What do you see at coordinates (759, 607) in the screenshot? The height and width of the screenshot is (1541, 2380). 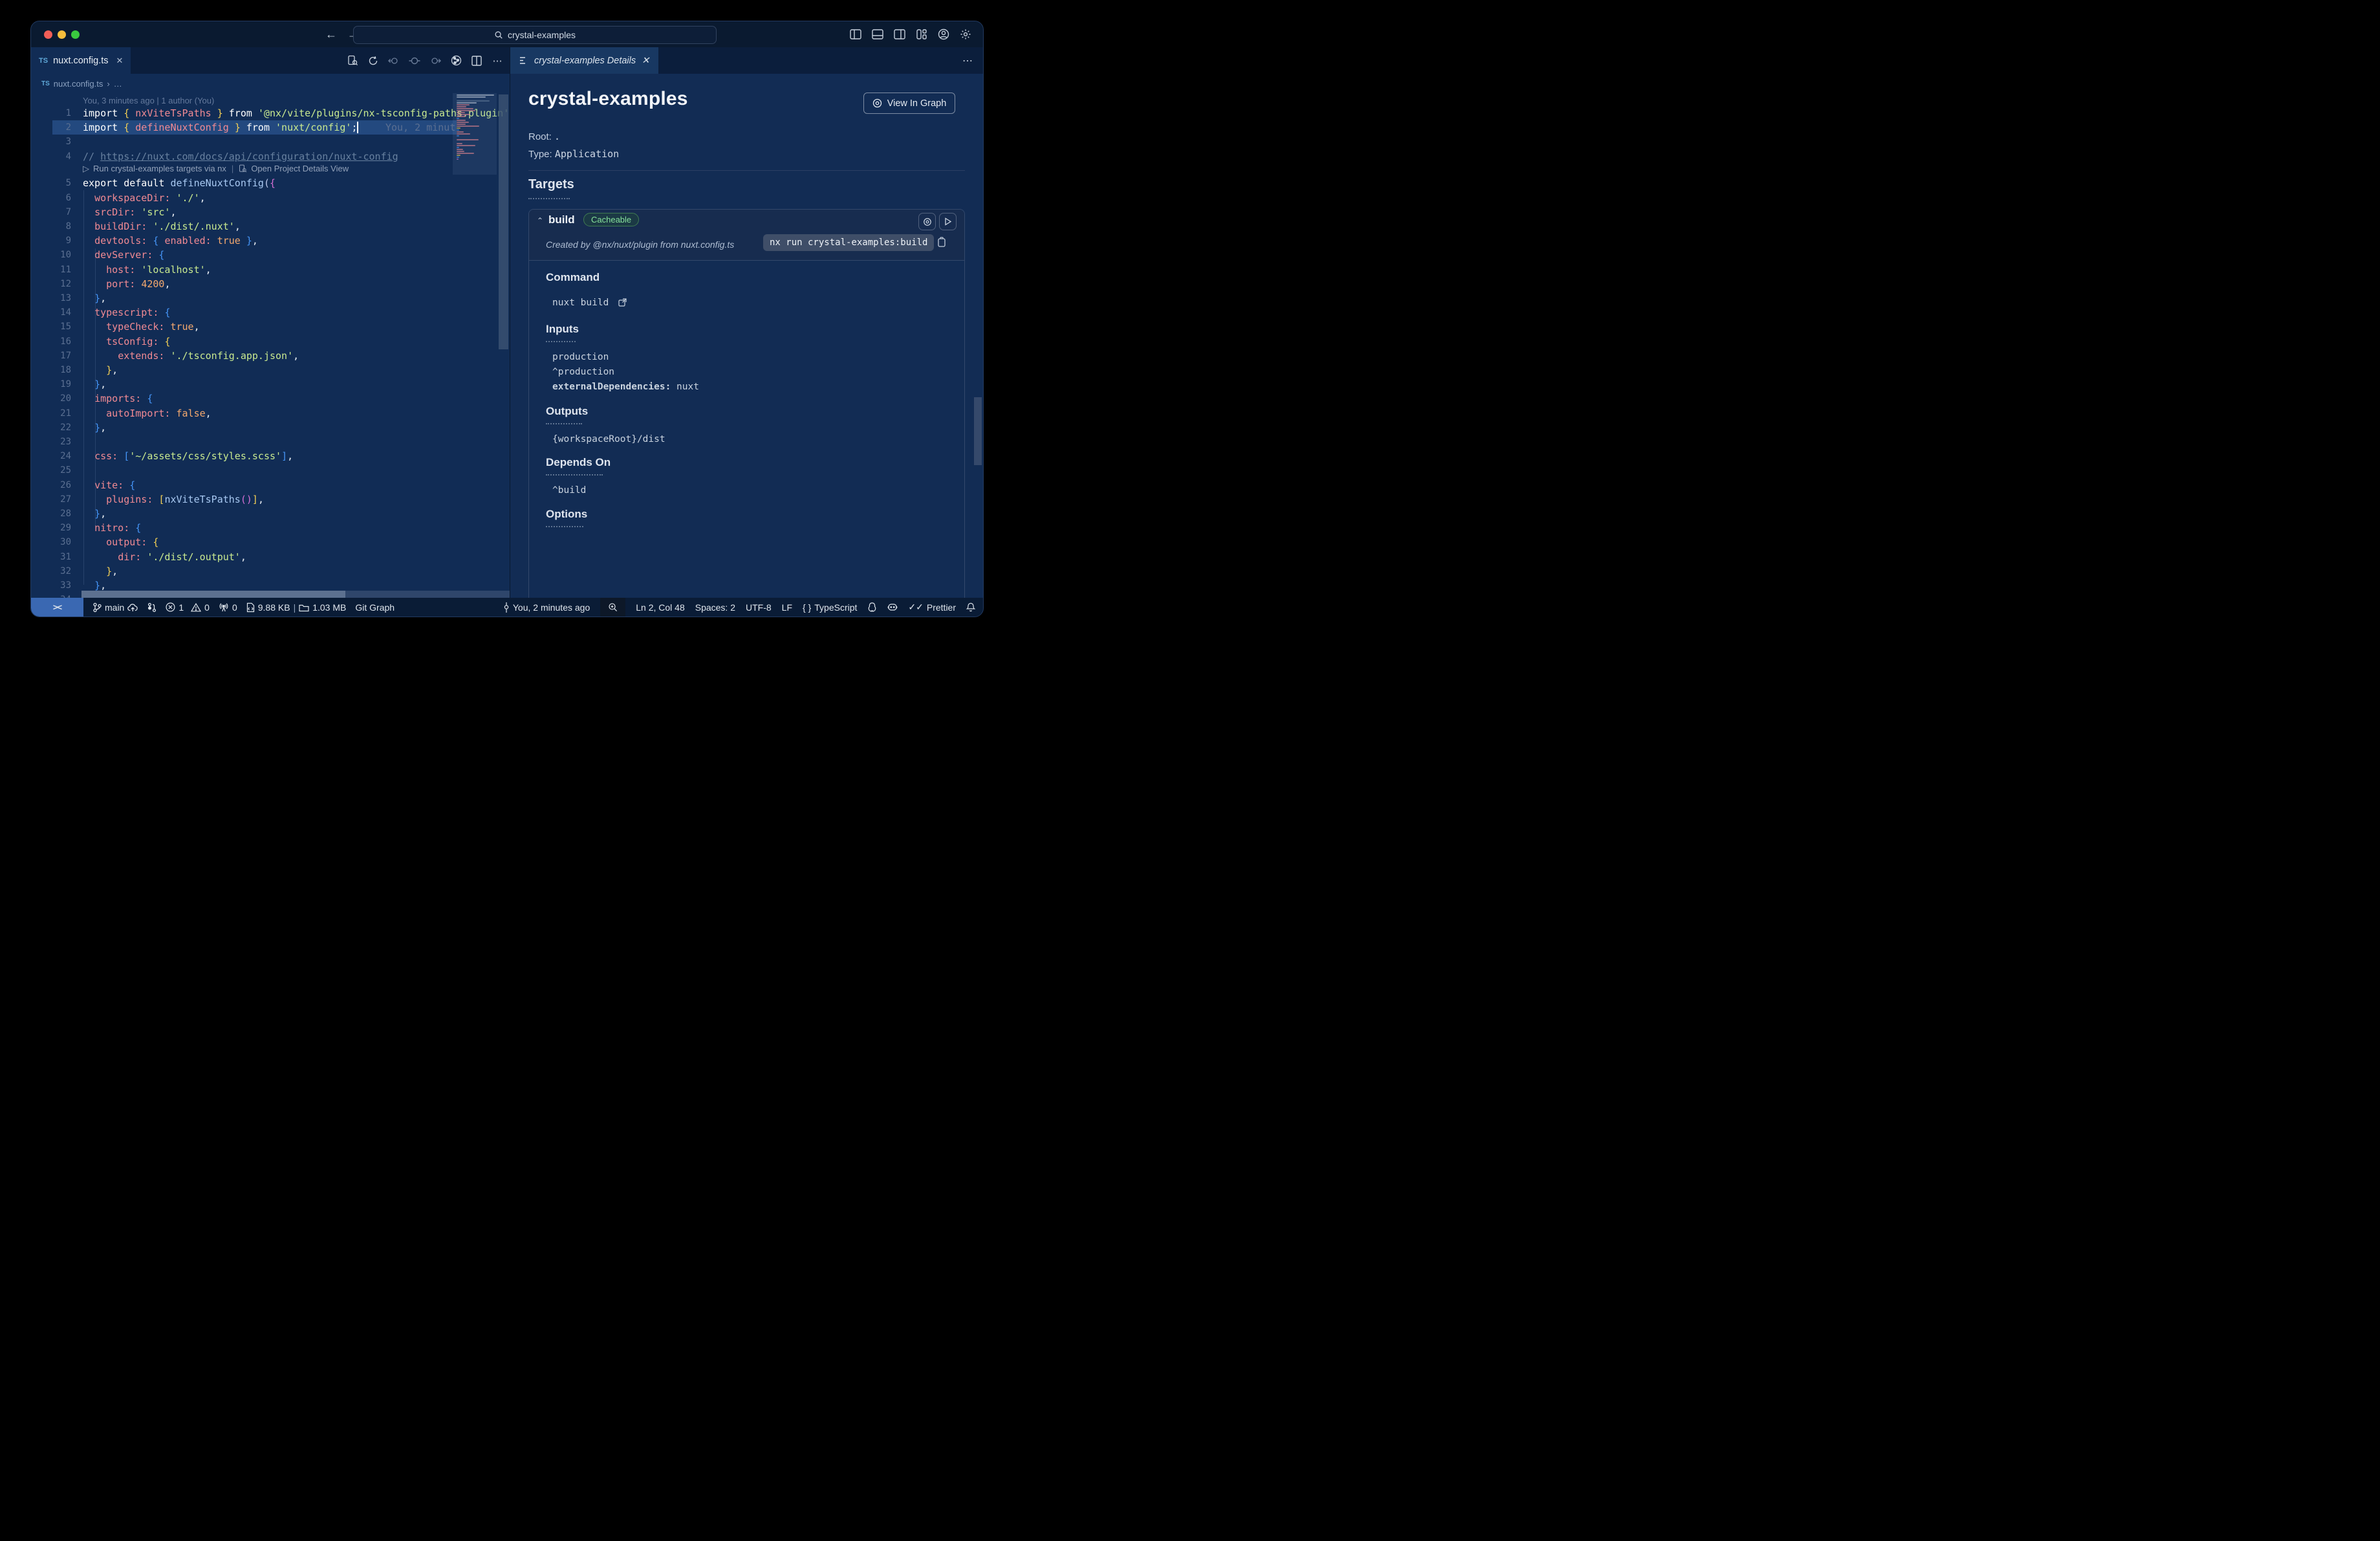 I see `encoding-item: UTF-8` at bounding box center [759, 607].